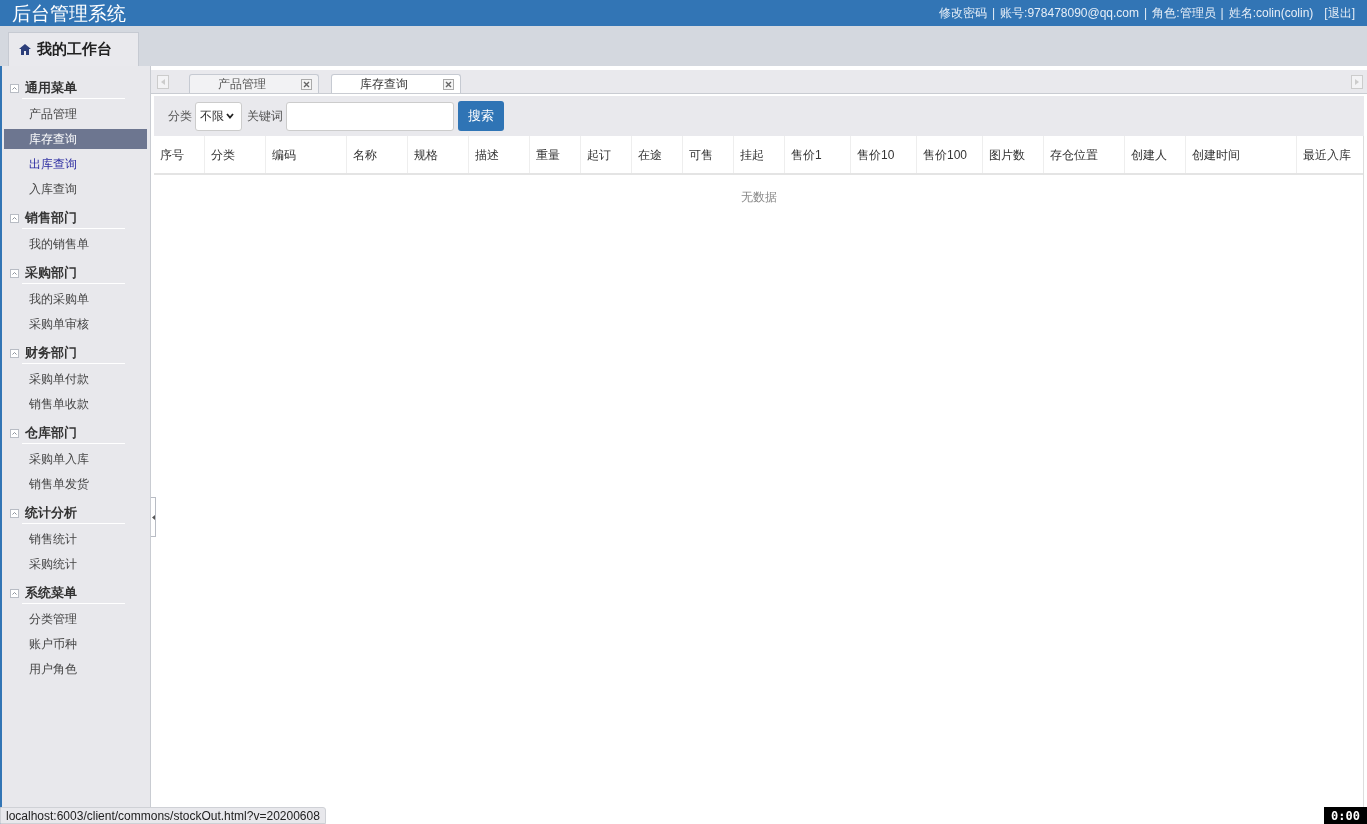  I want to click on menu-item: 采购单付款, so click(75, 379).